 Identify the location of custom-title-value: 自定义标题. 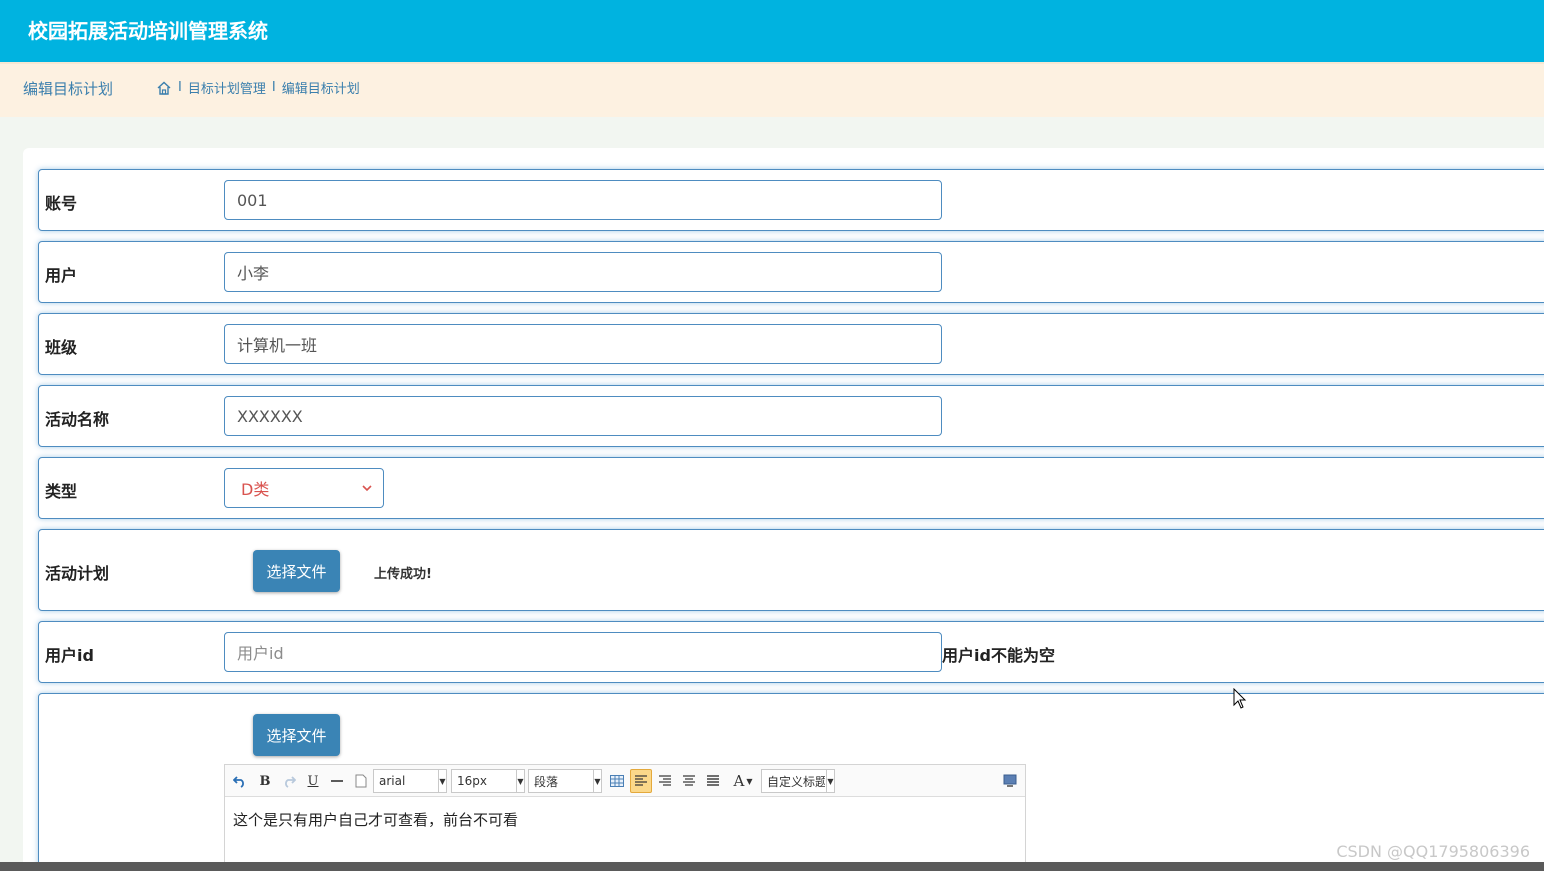
(796, 781).